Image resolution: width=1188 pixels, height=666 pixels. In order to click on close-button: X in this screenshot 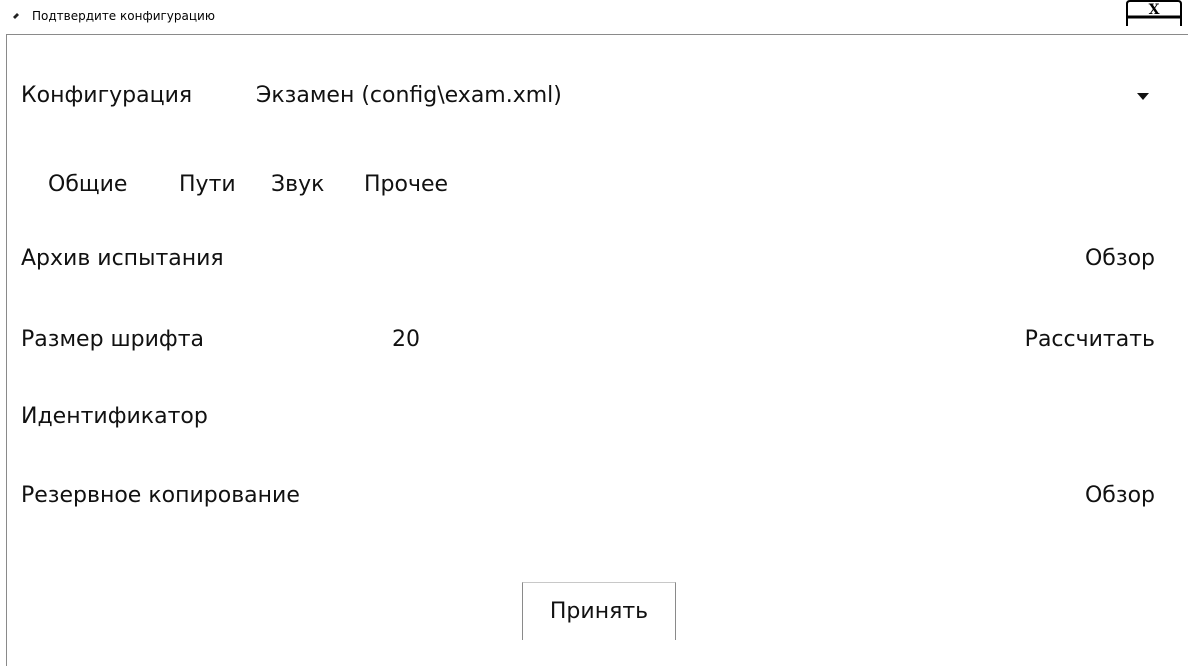, I will do `click(1154, 13)`.